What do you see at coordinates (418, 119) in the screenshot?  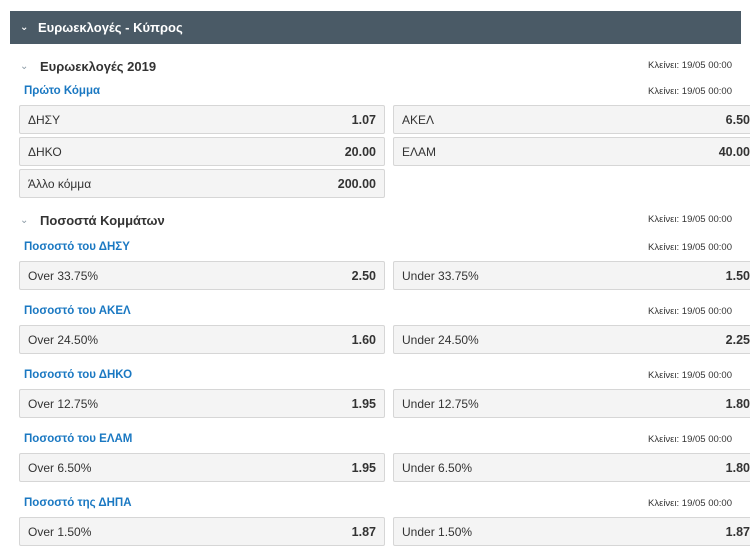 I see `odds-label: ΑΚΕΛ` at bounding box center [418, 119].